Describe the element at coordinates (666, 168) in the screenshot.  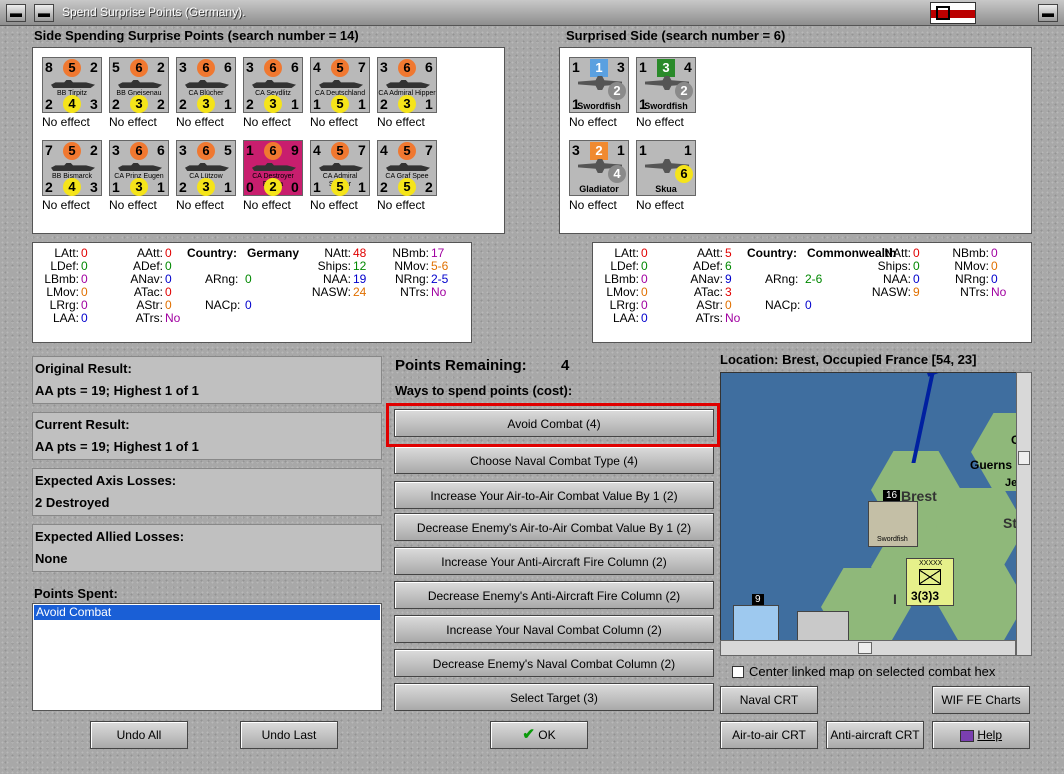
I see `allied-unit-counter: 1 1 Skua 6` at that location.